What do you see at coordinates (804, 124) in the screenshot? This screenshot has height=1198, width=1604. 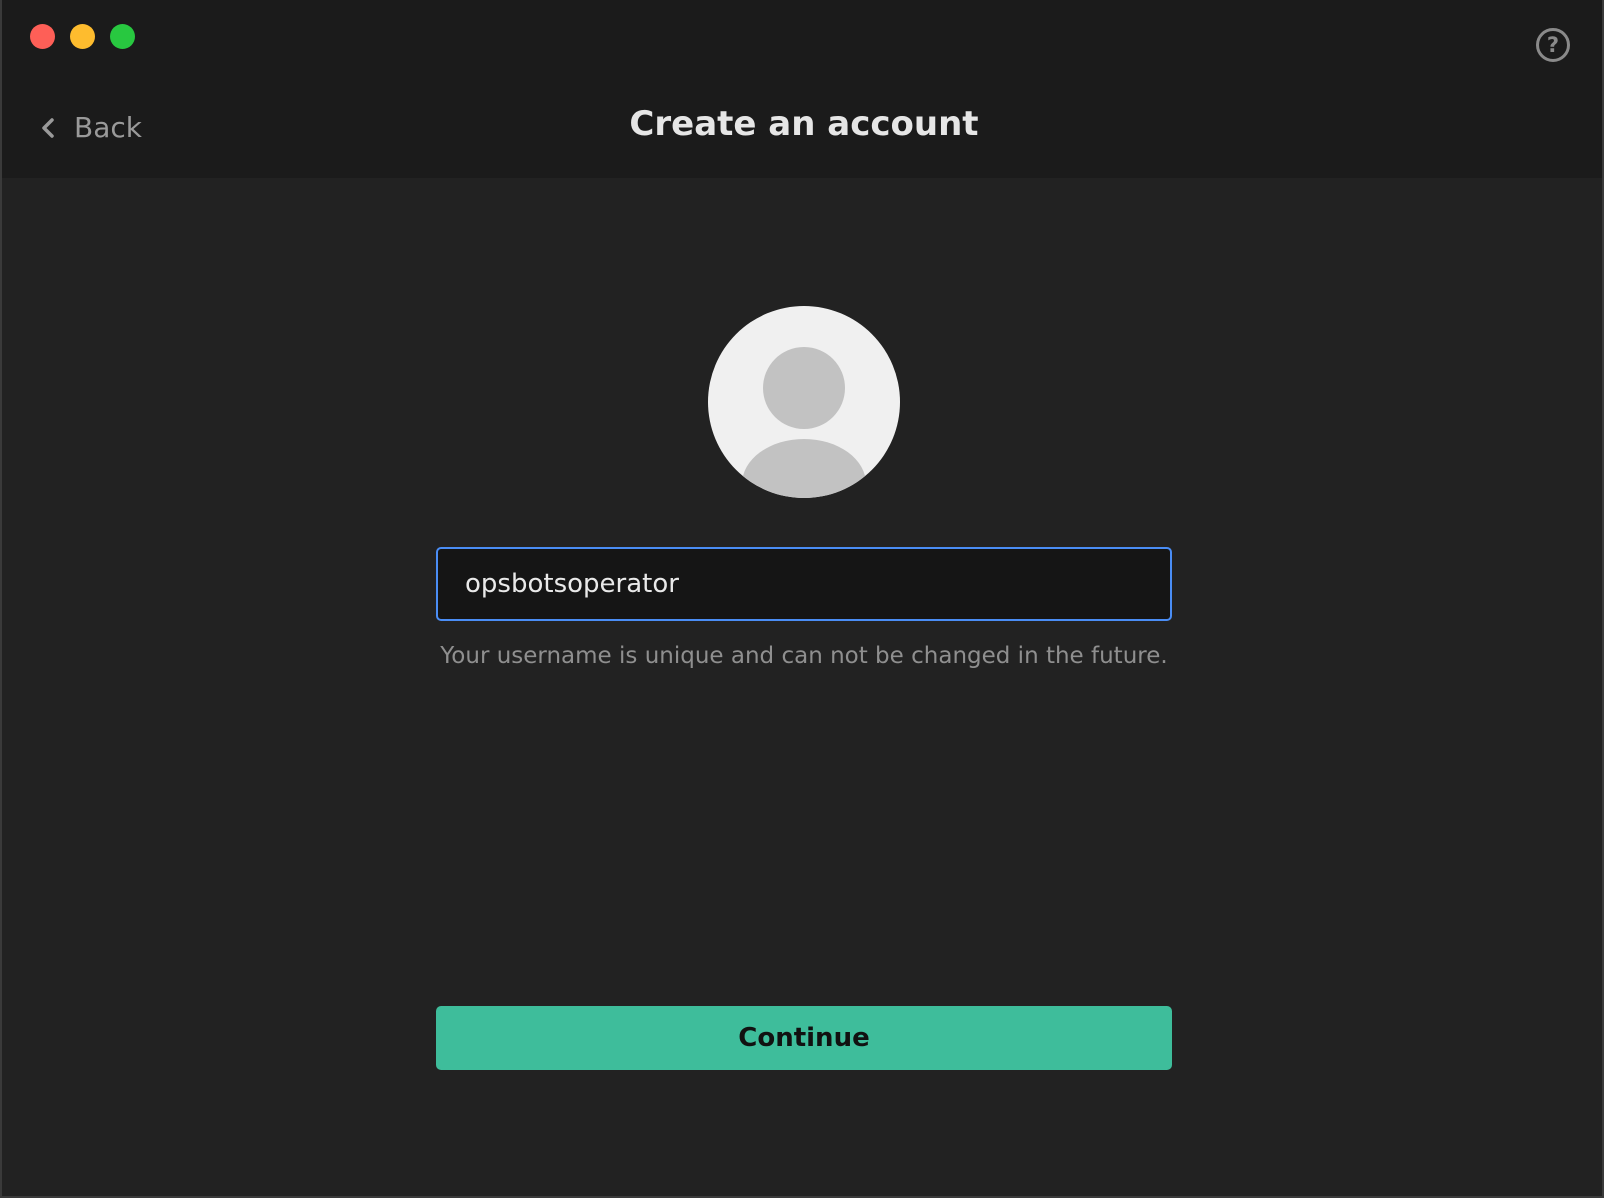 I see `page-title: Create an account` at bounding box center [804, 124].